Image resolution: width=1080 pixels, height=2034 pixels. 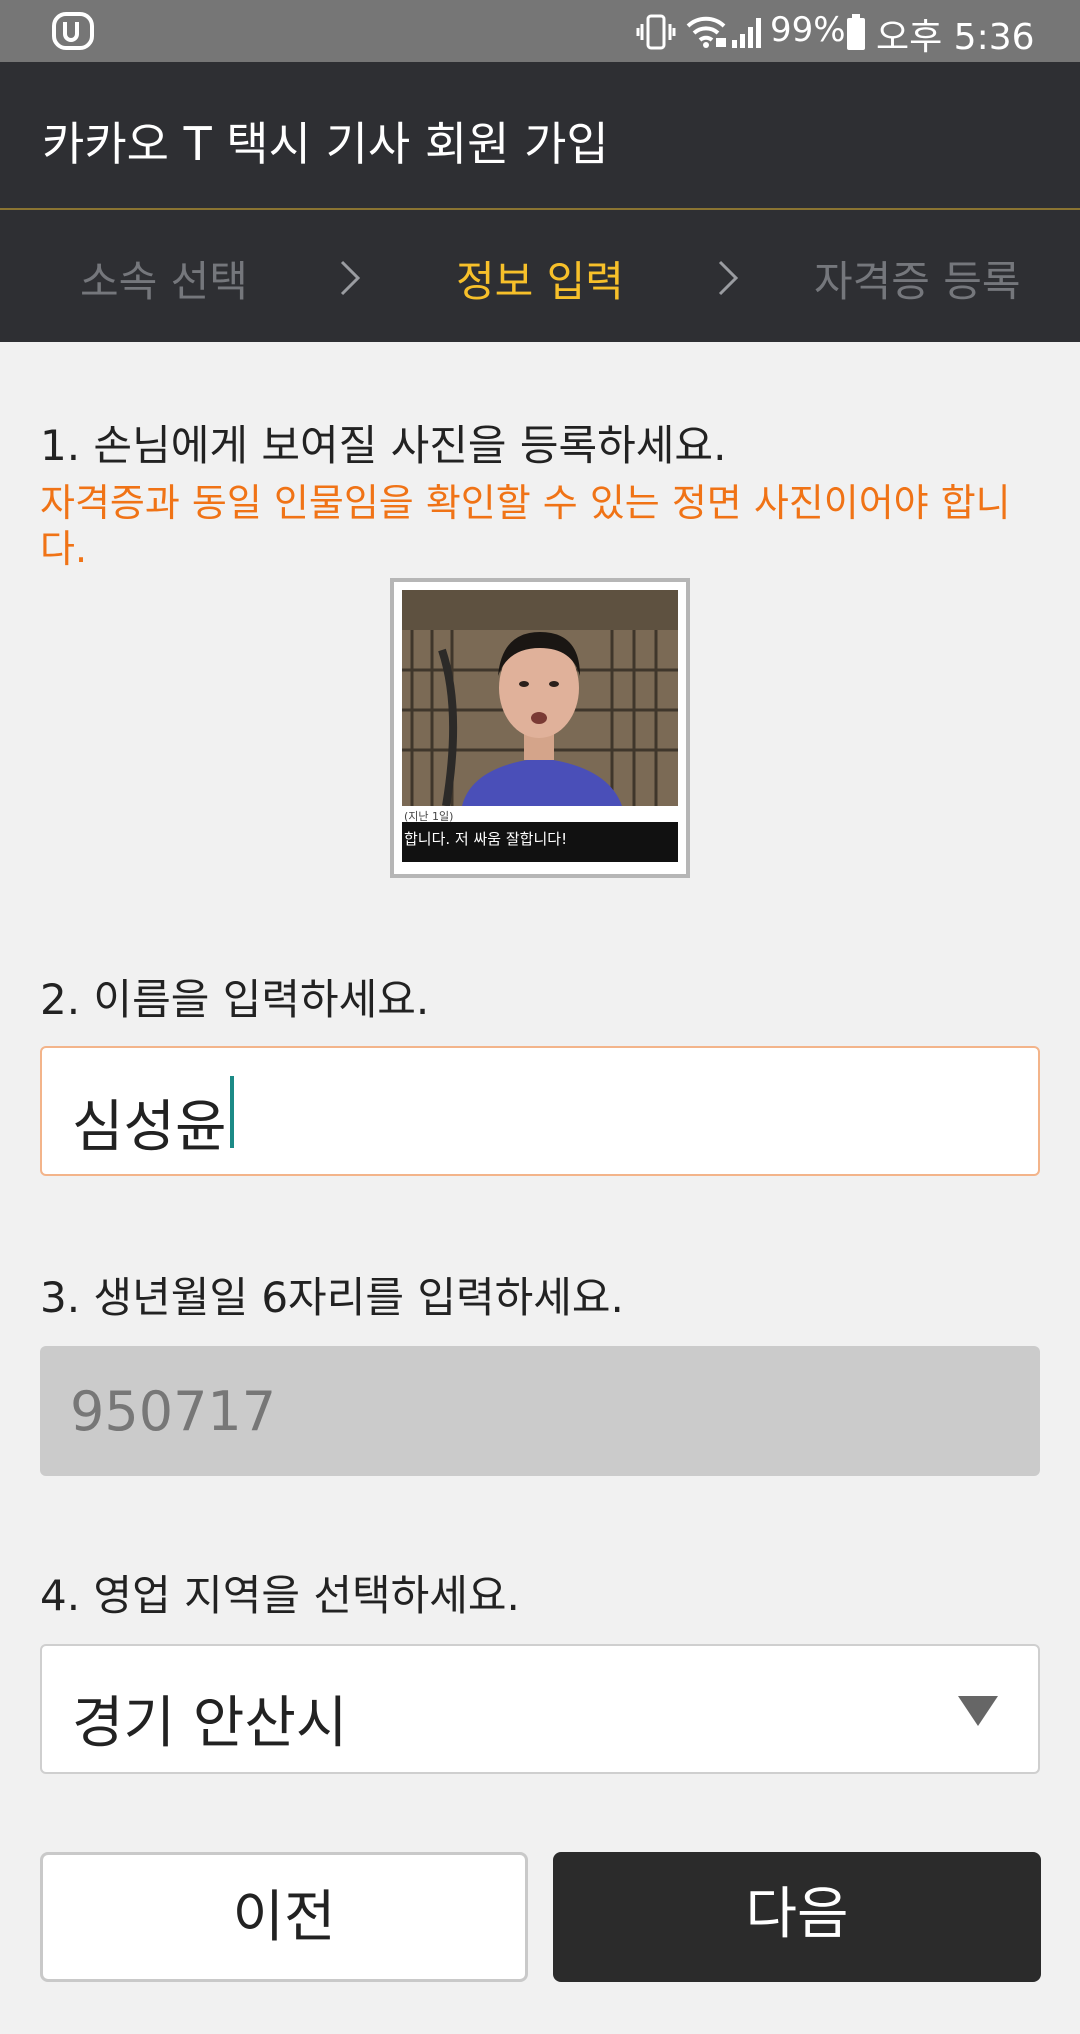 I want to click on region-value: 경기 안산시, so click(x=210, y=1723).